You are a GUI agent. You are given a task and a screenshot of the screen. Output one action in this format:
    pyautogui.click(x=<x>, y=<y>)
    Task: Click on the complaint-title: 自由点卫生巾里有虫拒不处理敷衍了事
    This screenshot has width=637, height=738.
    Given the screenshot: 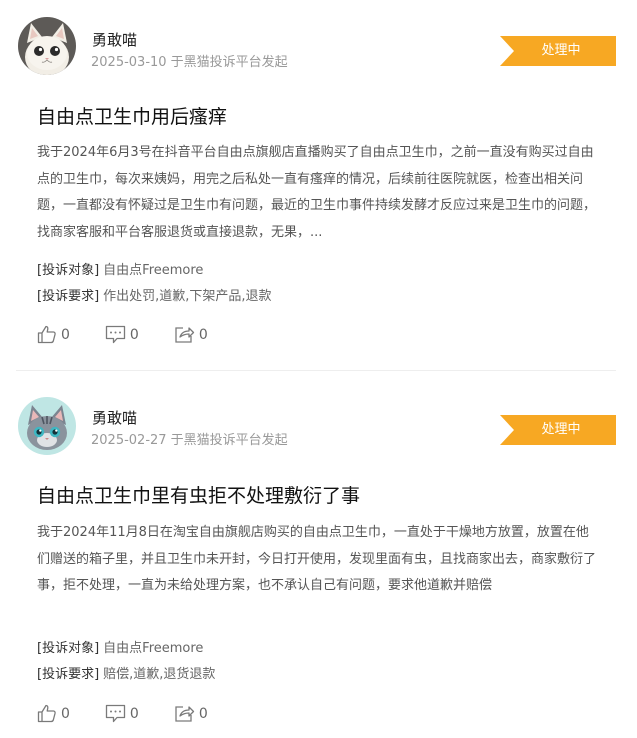 What is the action you would take?
    pyautogui.click(x=198, y=494)
    